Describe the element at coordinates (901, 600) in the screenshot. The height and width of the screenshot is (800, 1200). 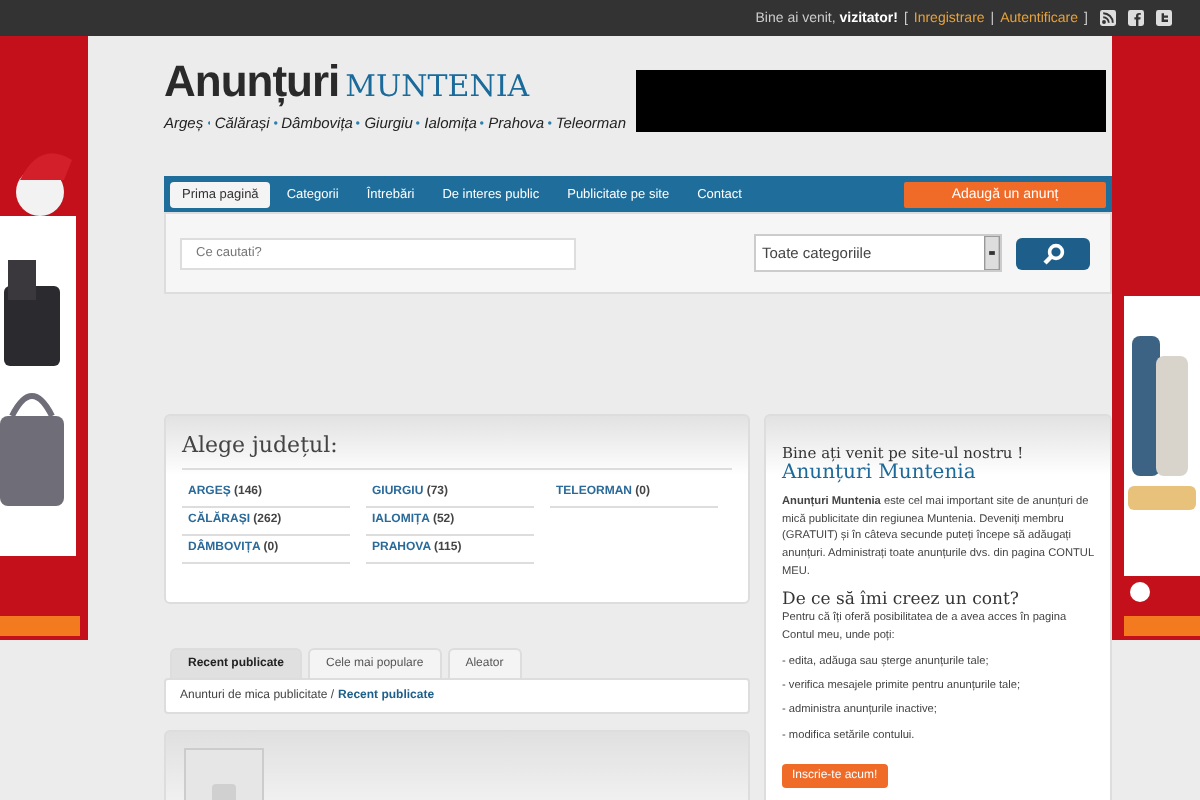
I see `section-heading: De ce să îmi creez un cont?` at that location.